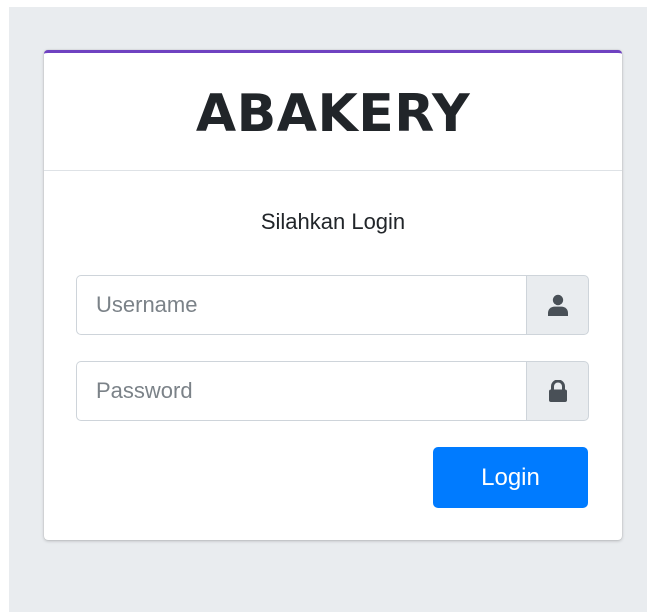 The height and width of the screenshot is (612, 647). I want to click on brand-title: ABAKERY, so click(333, 113).